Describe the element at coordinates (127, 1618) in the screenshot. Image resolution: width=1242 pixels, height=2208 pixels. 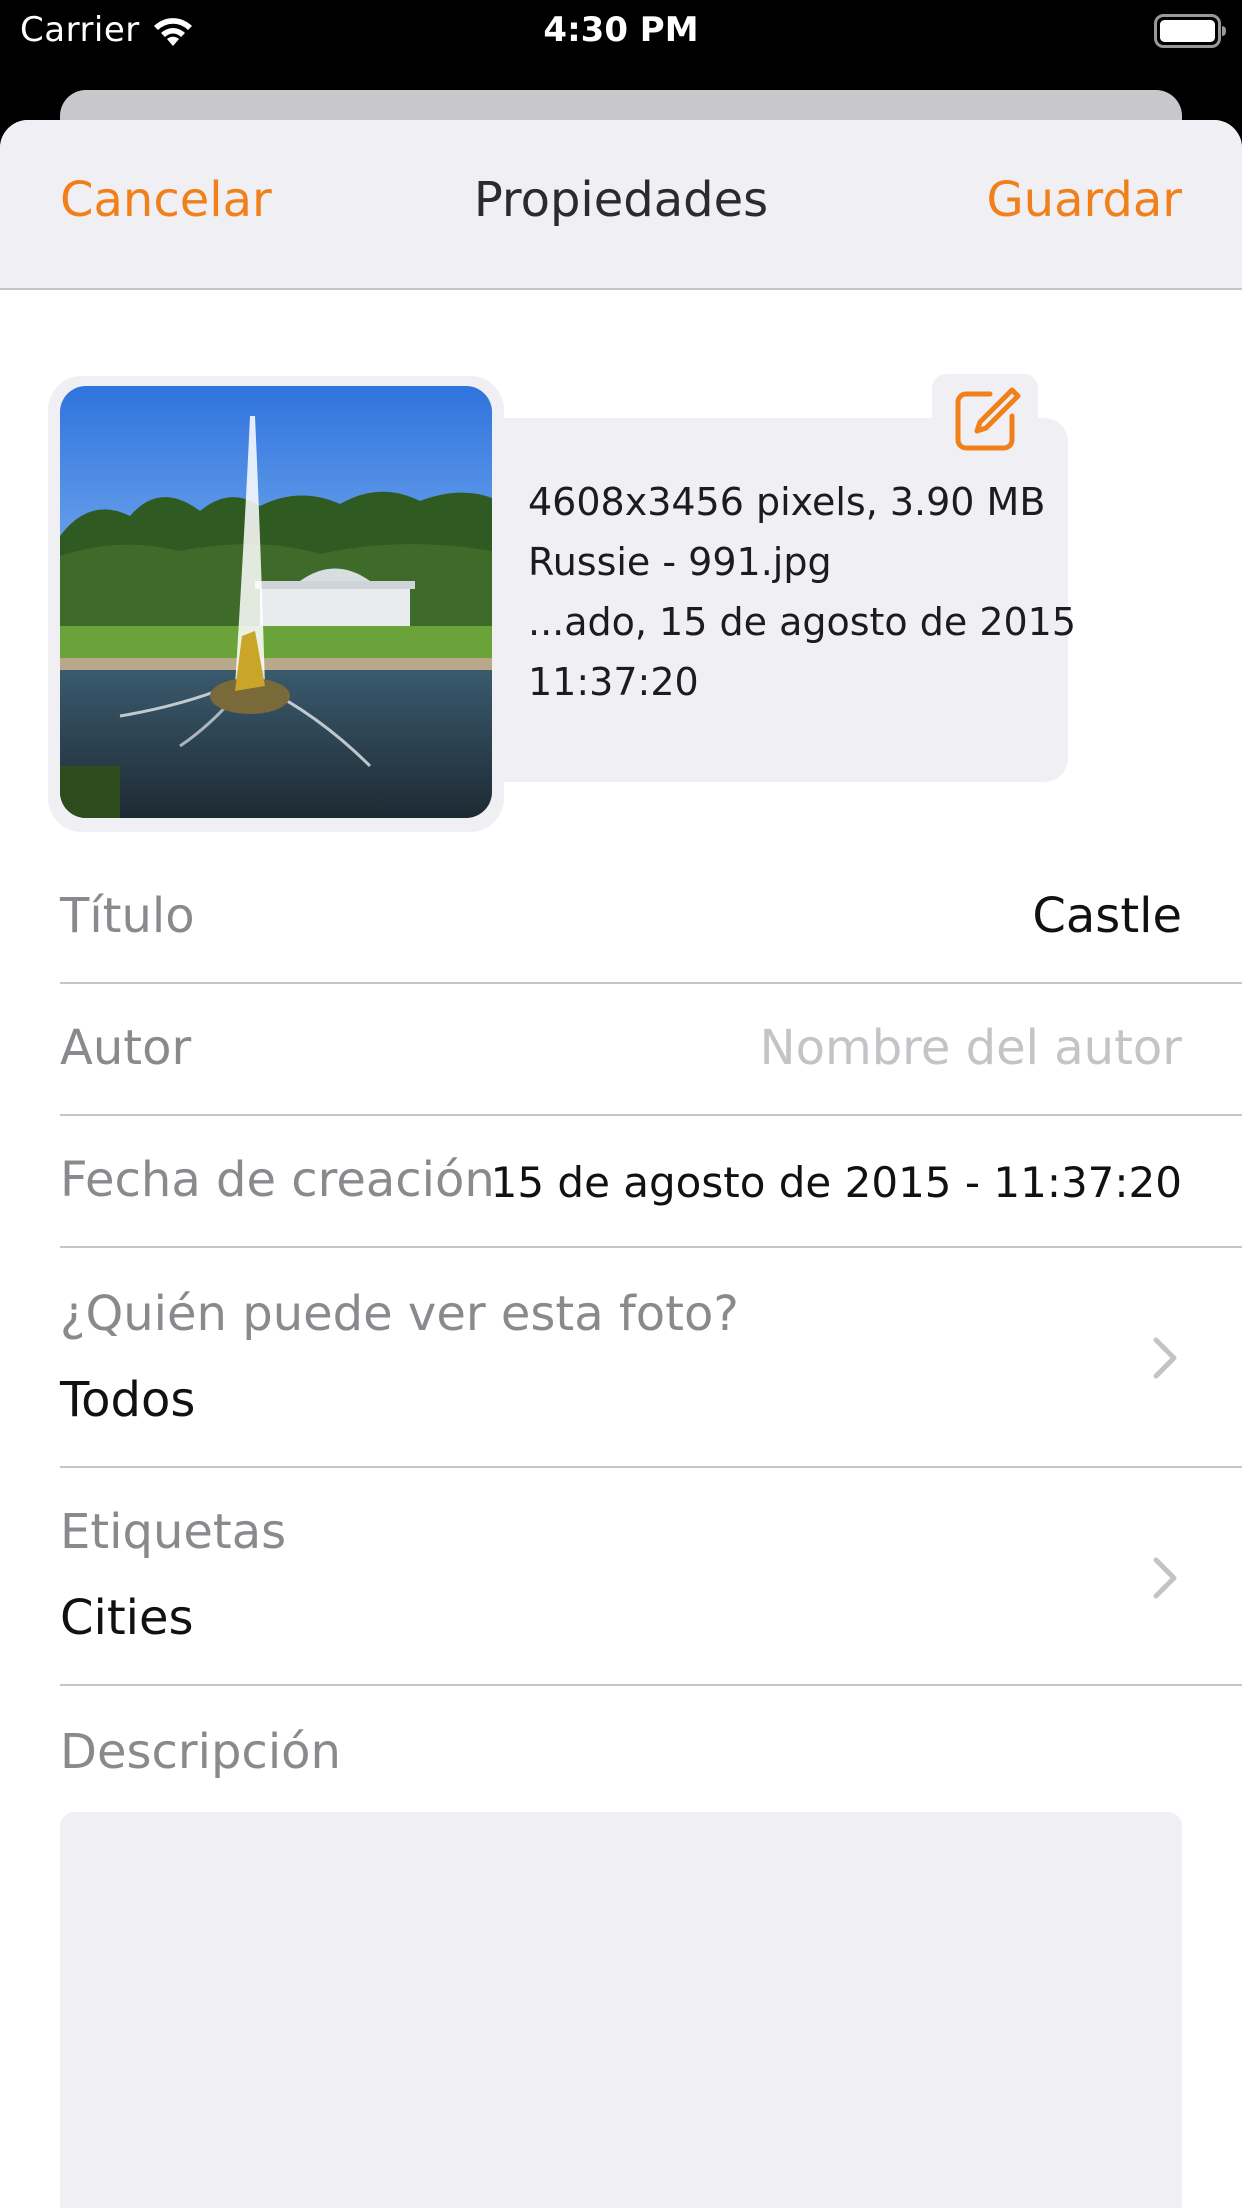
I see `tags-value: Cities` at that location.